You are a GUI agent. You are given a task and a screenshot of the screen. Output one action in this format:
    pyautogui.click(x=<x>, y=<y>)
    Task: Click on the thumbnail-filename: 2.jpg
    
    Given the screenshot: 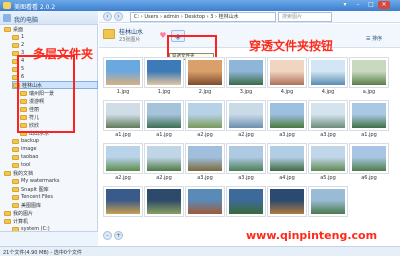 What is the action you would take?
    pyautogui.click(x=205, y=92)
    